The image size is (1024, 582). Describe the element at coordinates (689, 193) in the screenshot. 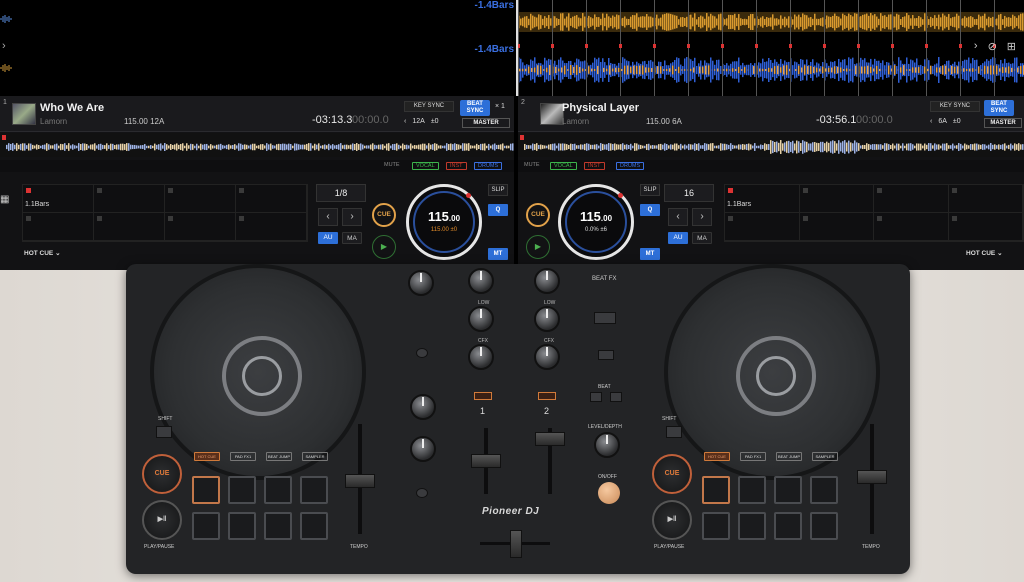

I see `beat-jump-size: 16` at that location.